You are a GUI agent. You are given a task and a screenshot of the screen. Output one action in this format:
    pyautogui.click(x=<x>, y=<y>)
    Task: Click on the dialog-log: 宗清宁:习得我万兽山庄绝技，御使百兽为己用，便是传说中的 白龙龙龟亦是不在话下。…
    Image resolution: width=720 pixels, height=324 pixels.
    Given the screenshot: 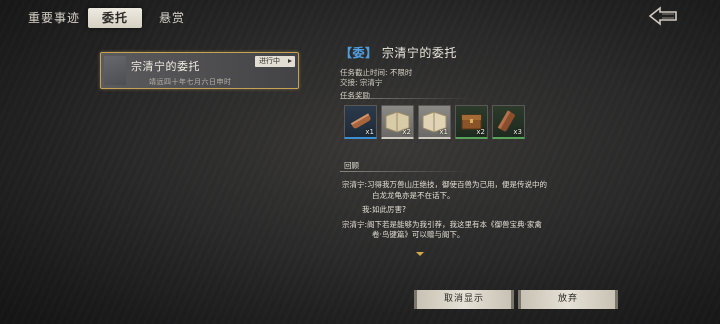 What is the action you would take?
    pyautogui.click(x=460, y=212)
    